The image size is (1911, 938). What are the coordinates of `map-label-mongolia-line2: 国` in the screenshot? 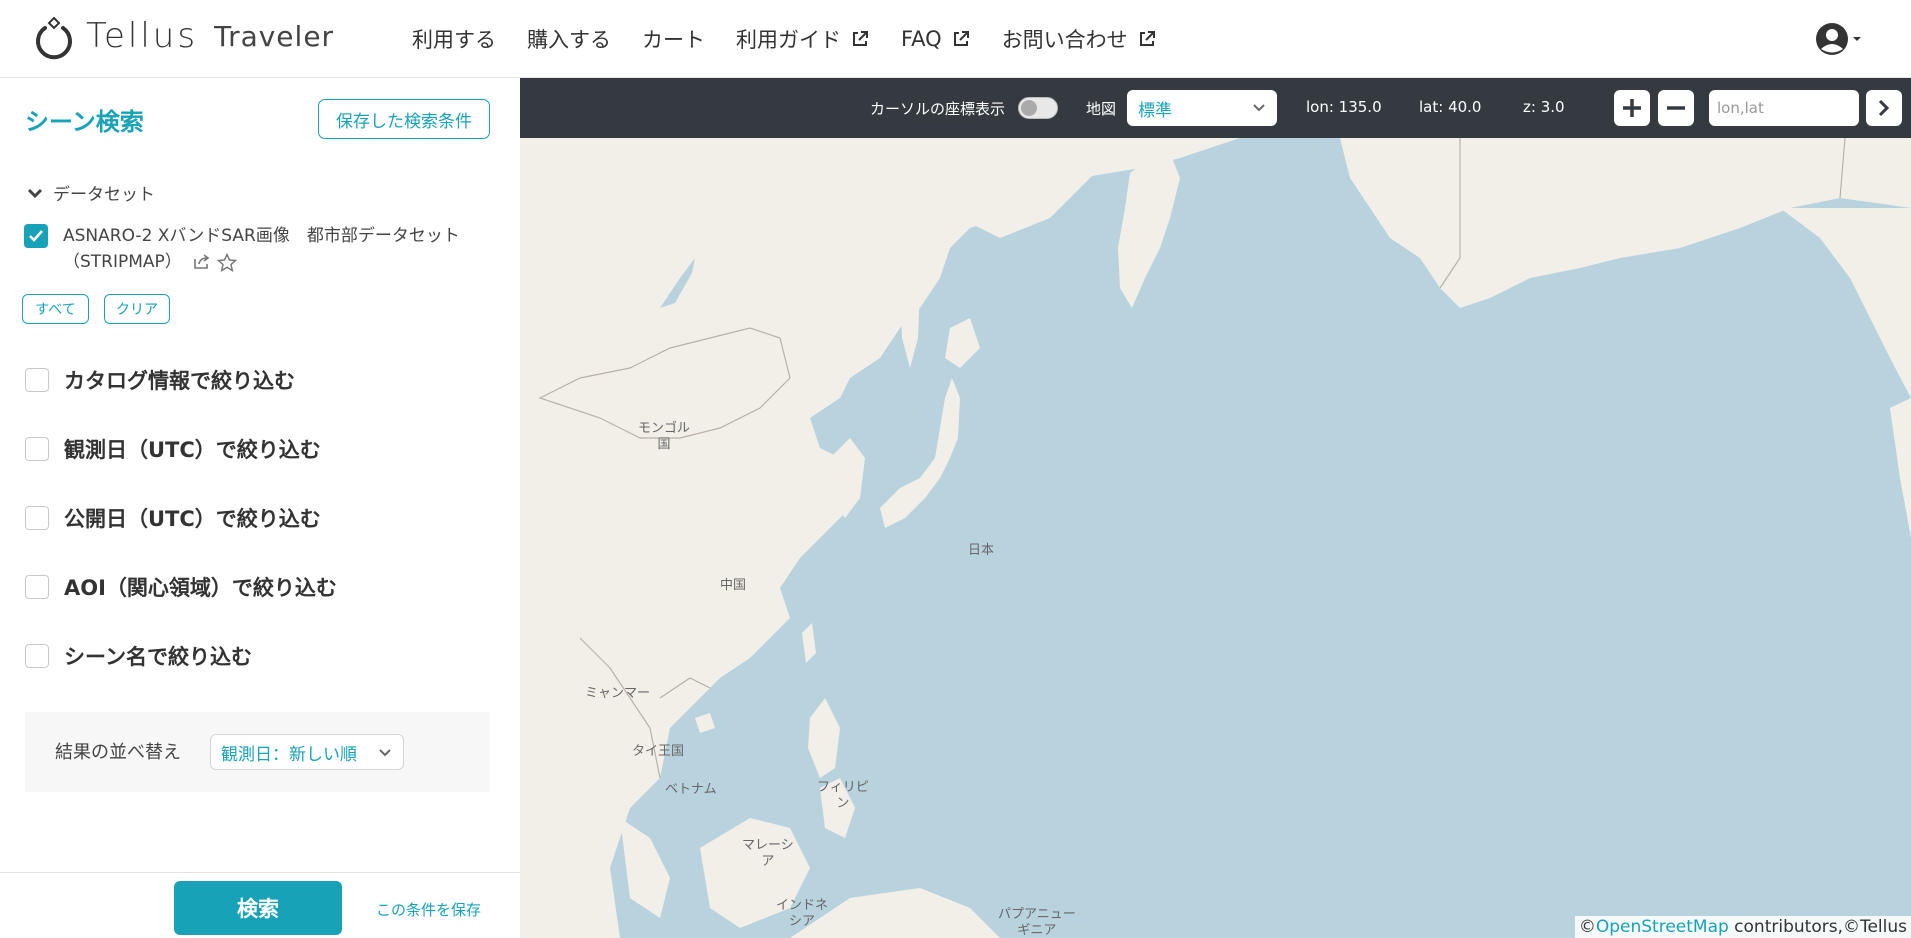 It's located at (664, 444).